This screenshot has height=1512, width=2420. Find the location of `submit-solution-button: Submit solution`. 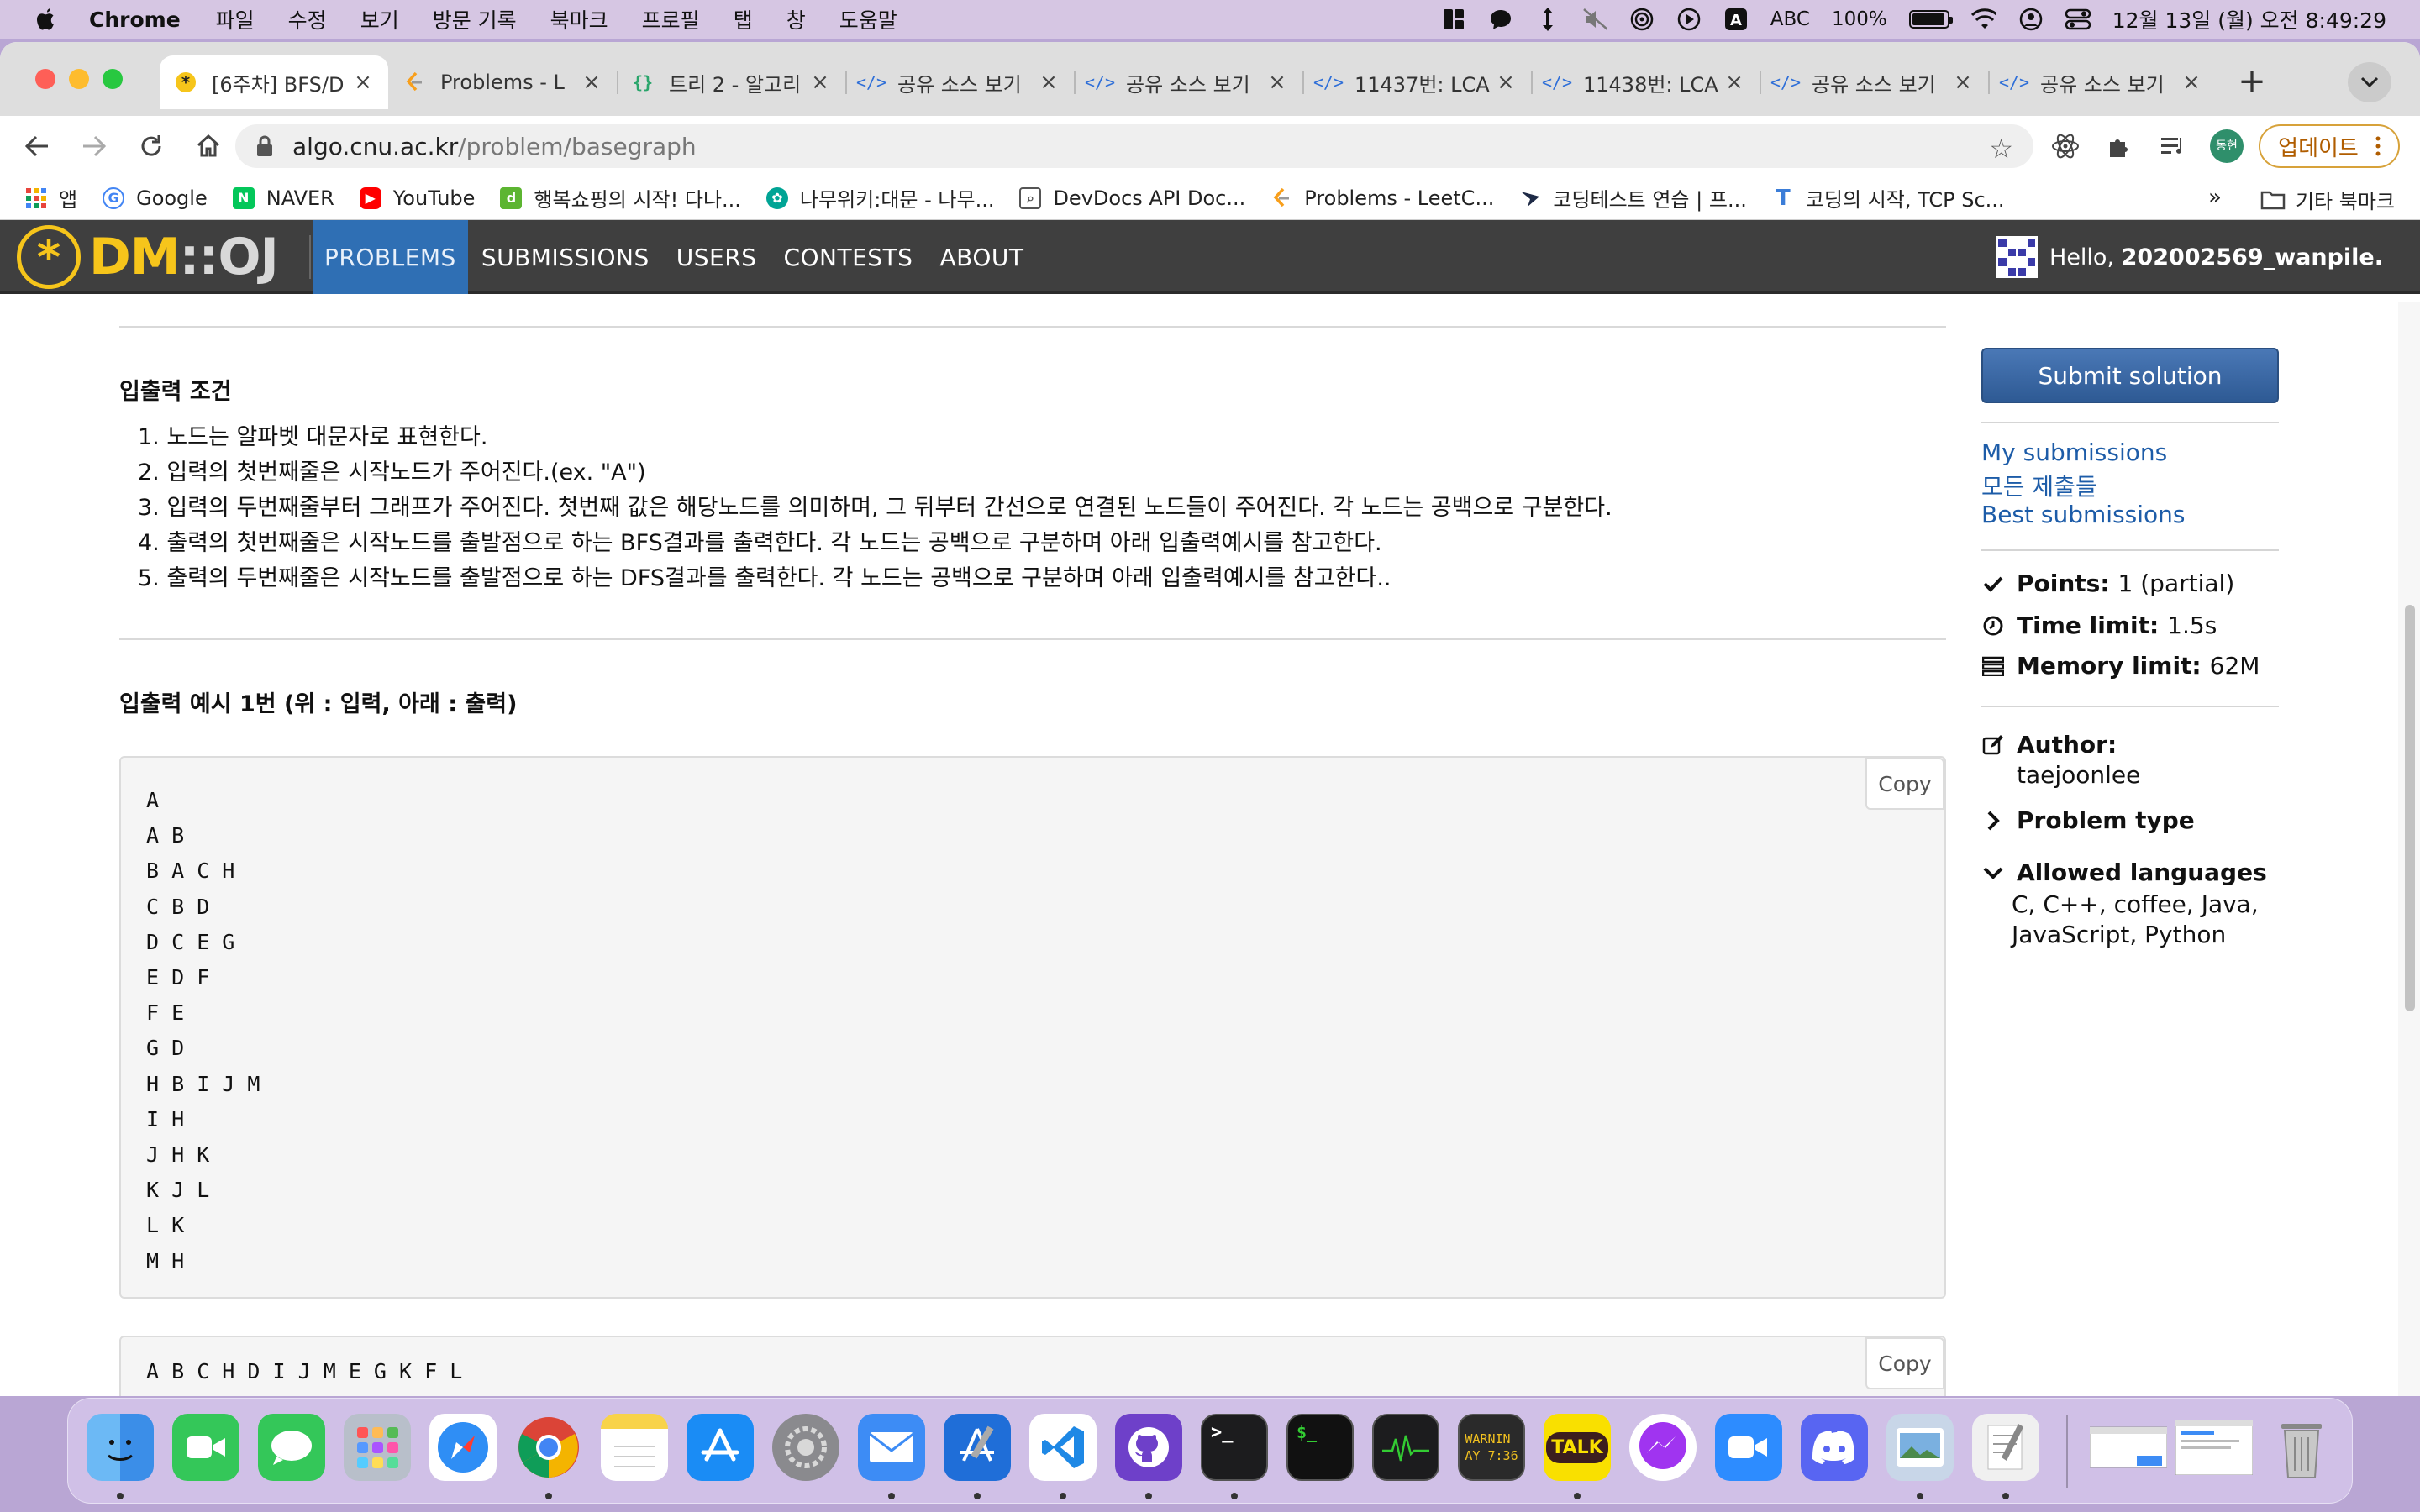

submit-solution-button: Submit solution is located at coordinates (2130, 375).